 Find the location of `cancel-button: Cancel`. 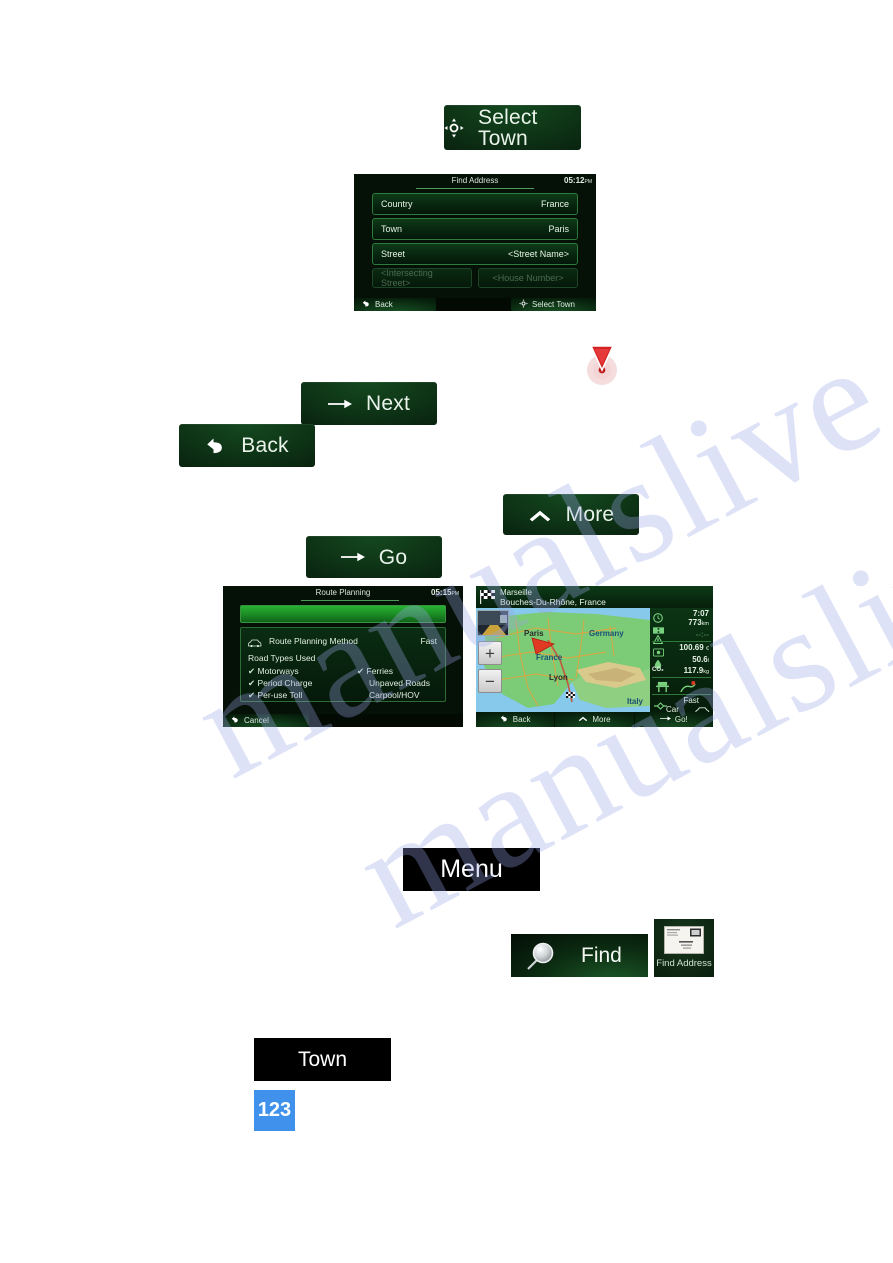

cancel-button: Cancel is located at coordinates (266, 720).